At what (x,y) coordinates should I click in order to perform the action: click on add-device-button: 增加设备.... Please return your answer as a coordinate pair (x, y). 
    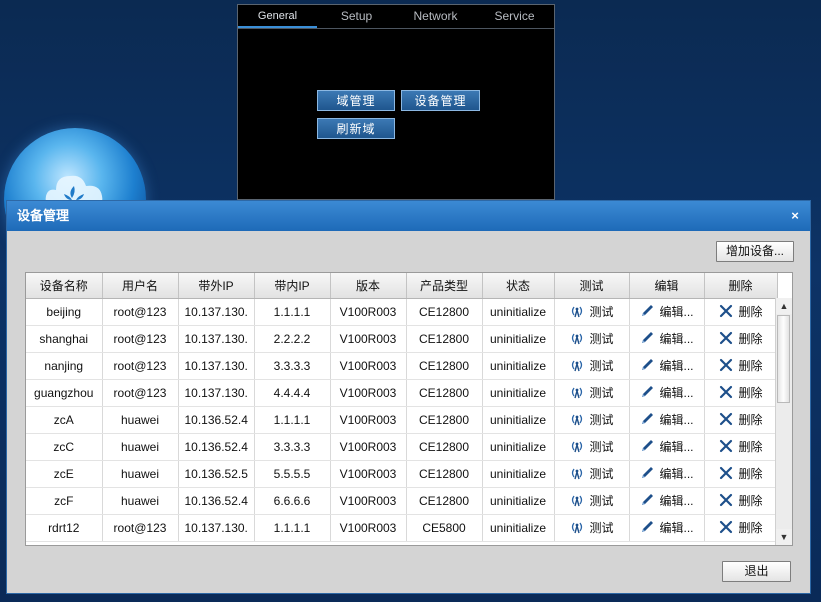
    Looking at the image, I should click on (755, 251).